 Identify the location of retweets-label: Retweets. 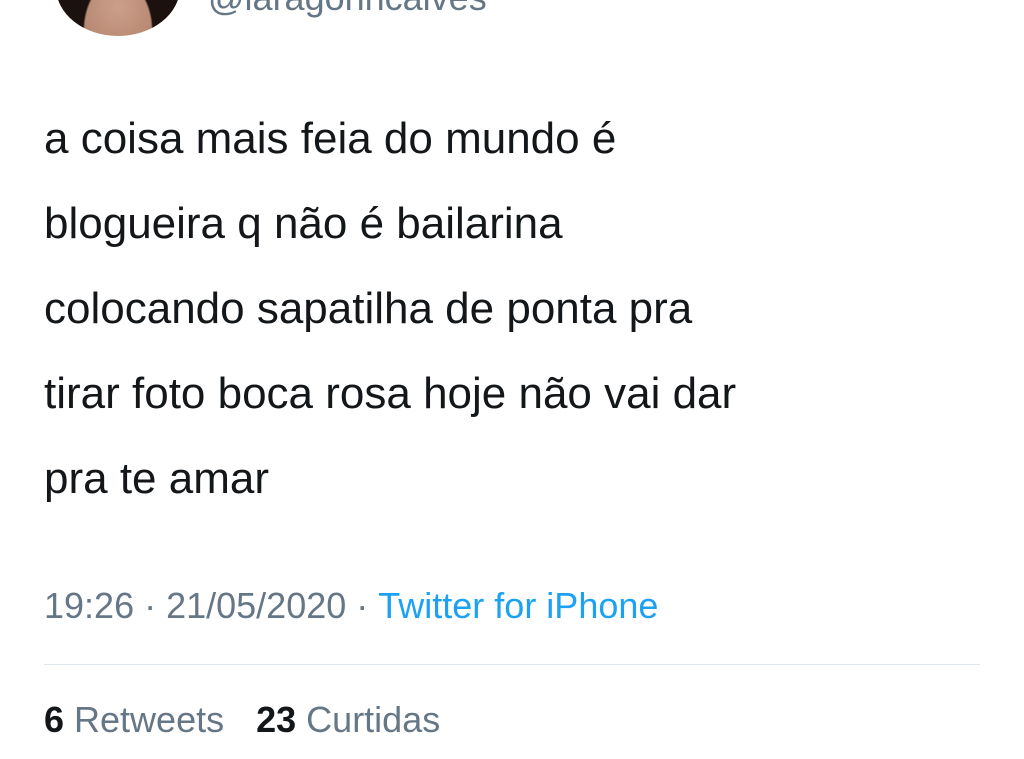
(149, 719).